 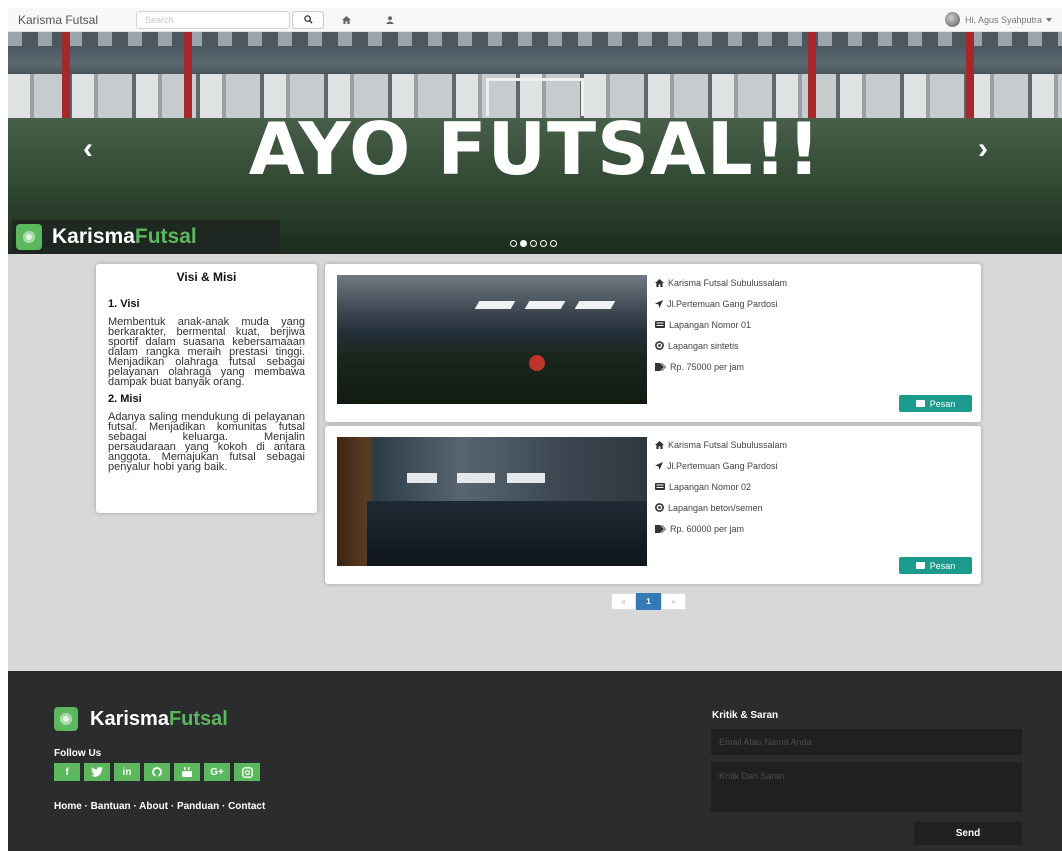 I want to click on instagram-icon, so click(x=247, y=772).